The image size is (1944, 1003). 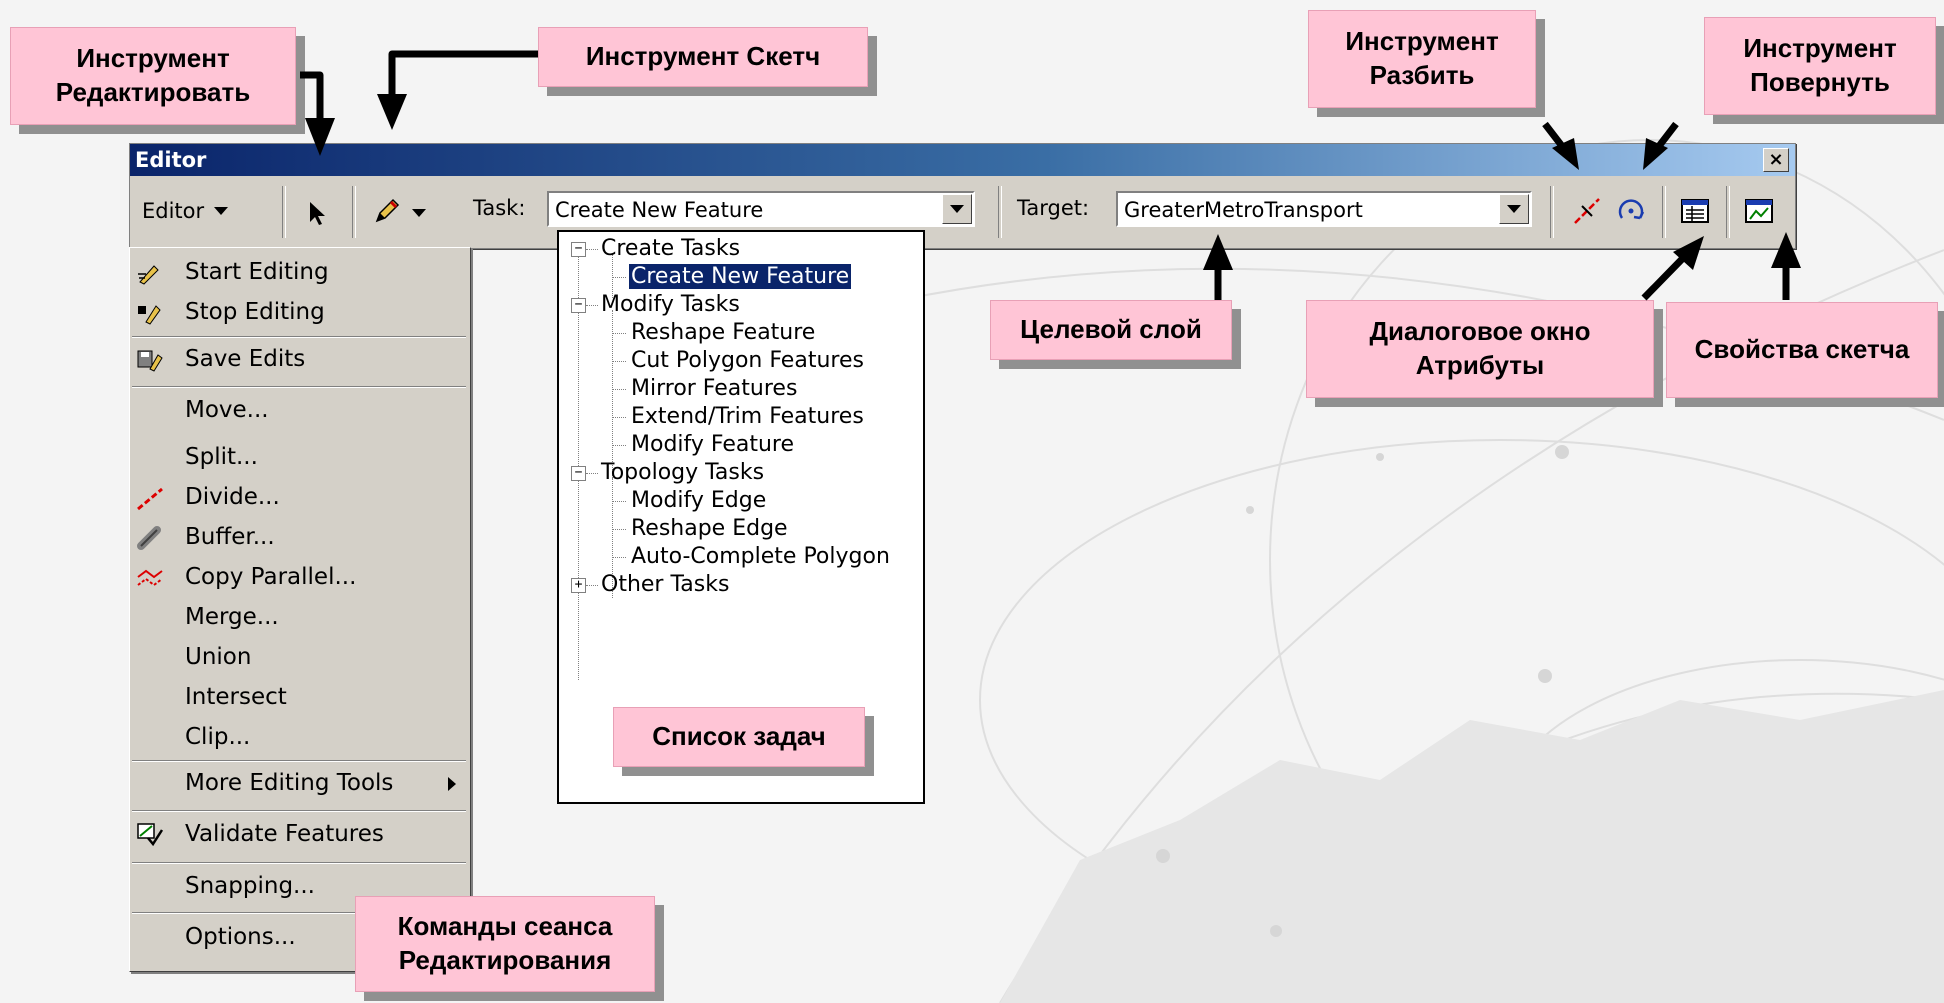 What do you see at coordinates (1111, 330) in the screenshot?
I see `callout-target-layer: Целевой слой` at bounding box center [1111, 330].